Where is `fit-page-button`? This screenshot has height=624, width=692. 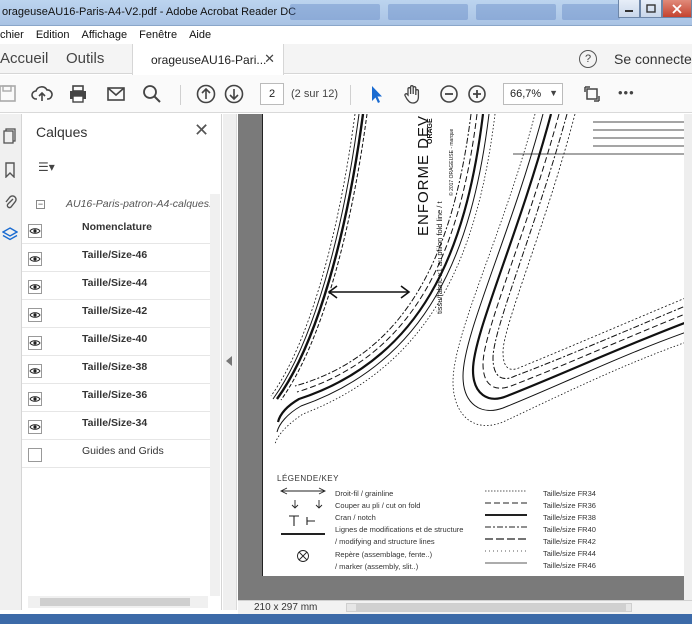 fit-page-button is located at coordinates (592, 94).